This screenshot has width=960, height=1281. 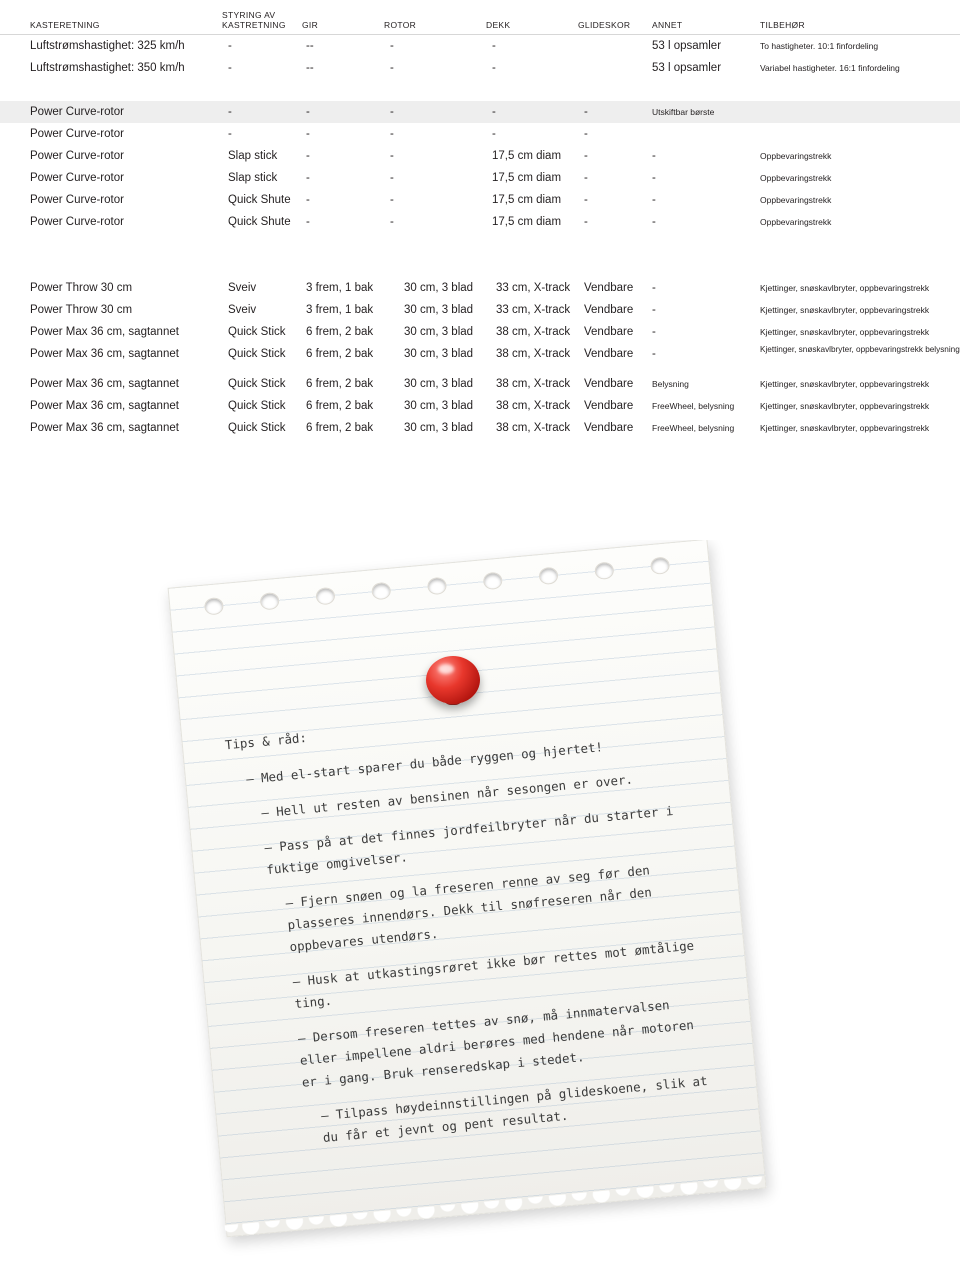 What do you see at coordinates (687, 68) in the screenshot?
I see `table-cell: 53 l opsamler` at bounding box center [687, 68].